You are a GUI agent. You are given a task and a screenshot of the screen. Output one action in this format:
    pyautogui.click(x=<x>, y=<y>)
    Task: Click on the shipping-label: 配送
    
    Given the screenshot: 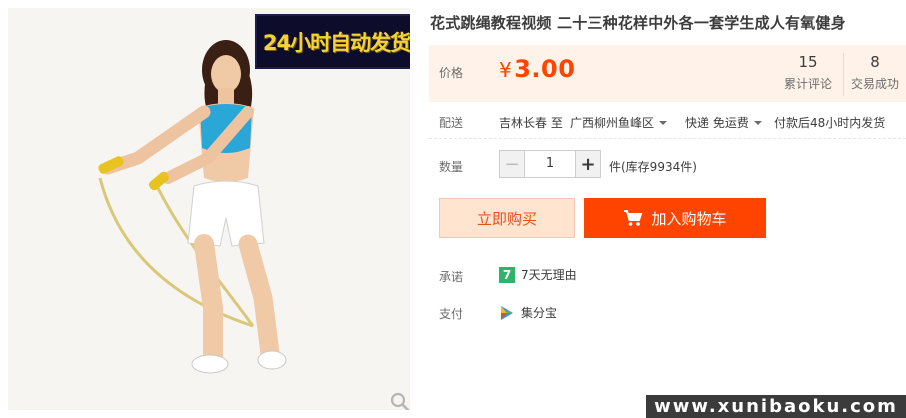 What is the action you would take?
    pyautogui.click(x=451, y=123)
    